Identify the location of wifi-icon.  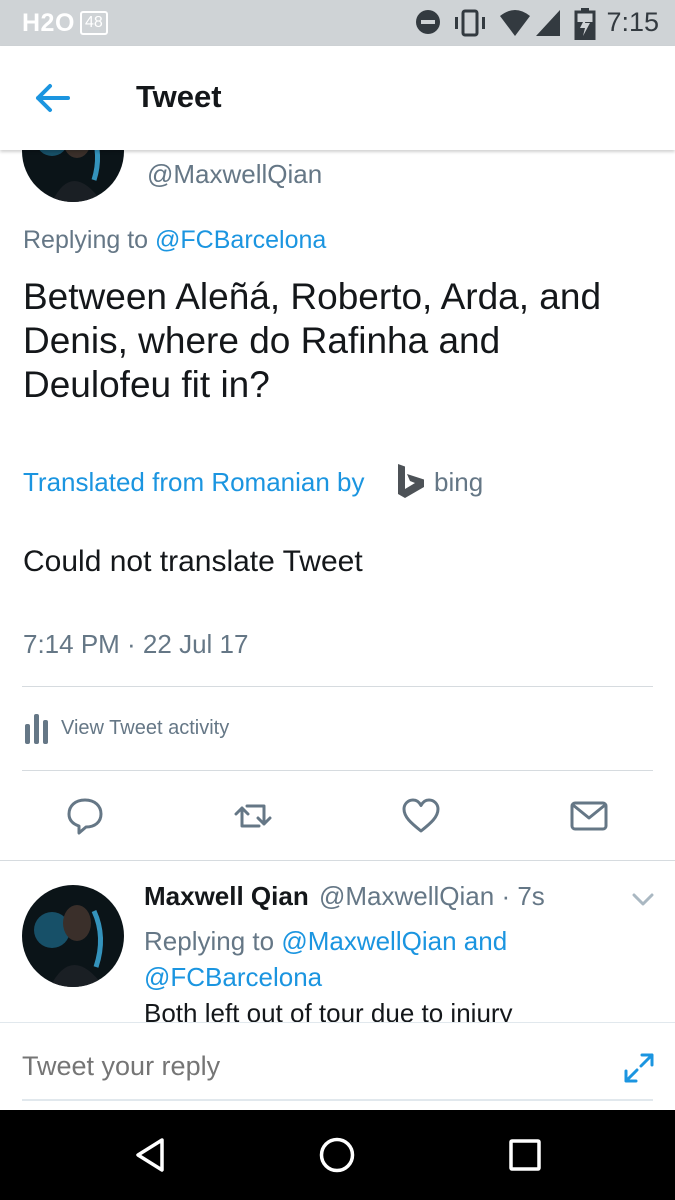
(515, 23).